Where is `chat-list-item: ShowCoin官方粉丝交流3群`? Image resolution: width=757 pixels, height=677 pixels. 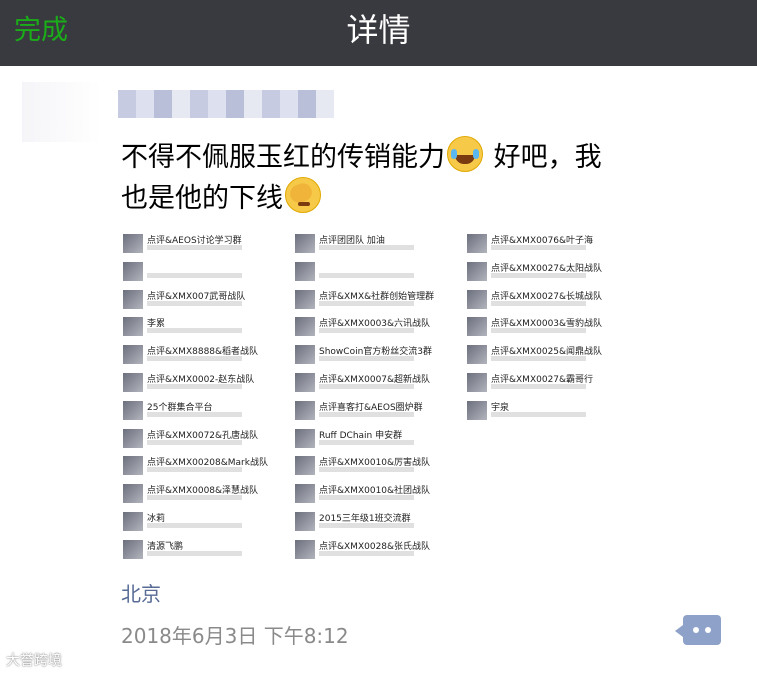 chat-list-item: ShowCoin官方粉丝交流3群 is located at coordinates (371, 353).